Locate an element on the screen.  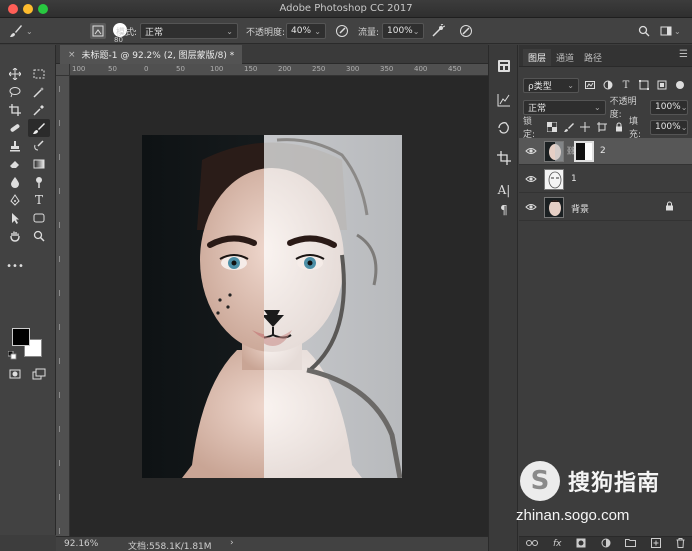
more-tools-icon: ••• is located at coordinates (15, 266).